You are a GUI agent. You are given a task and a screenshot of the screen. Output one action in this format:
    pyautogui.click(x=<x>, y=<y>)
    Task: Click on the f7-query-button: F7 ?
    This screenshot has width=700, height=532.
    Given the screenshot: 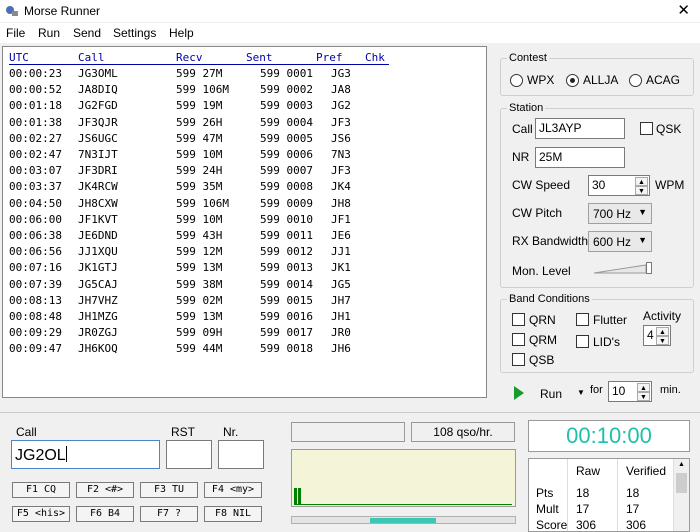 What is the action you would take?
    pyautogui.click(x=169, y=514)
    